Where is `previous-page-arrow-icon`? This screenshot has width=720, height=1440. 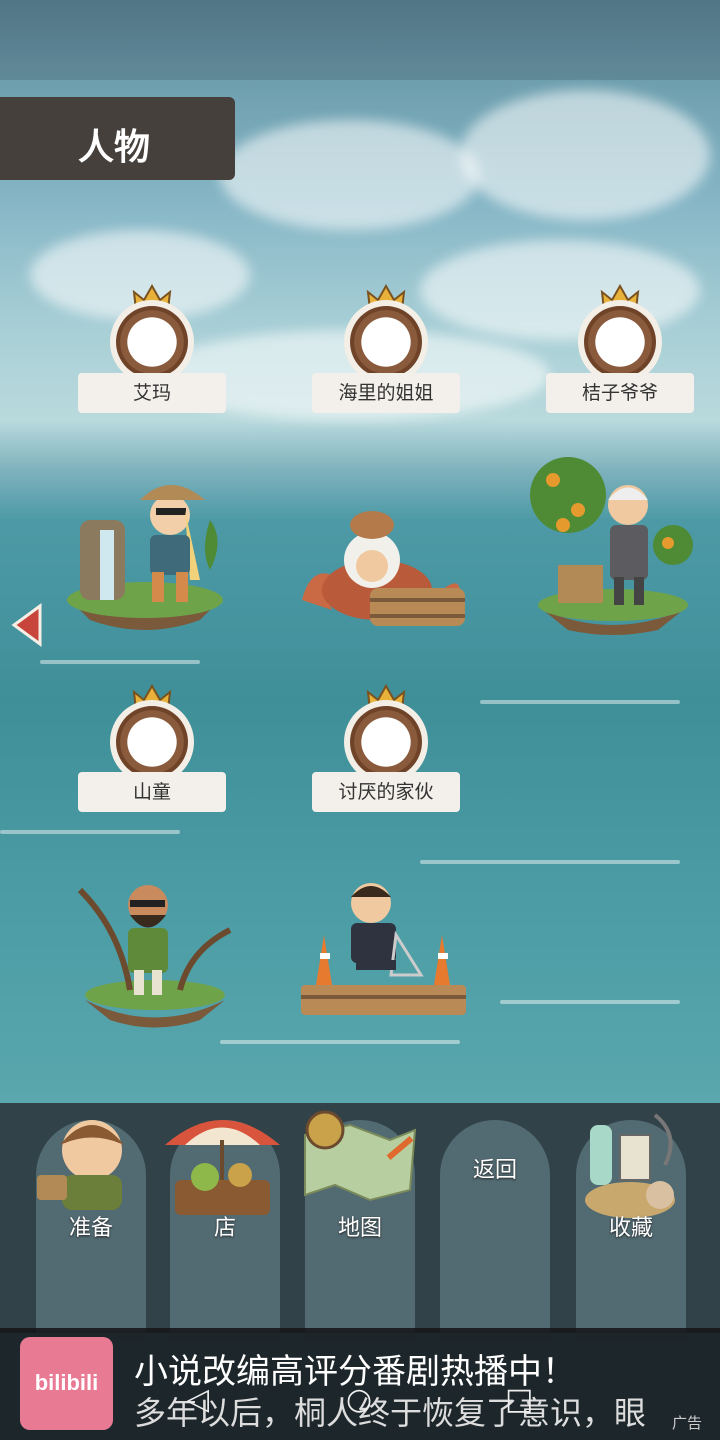 previous-page-arrow-icon is located at coordinates (27, 625).